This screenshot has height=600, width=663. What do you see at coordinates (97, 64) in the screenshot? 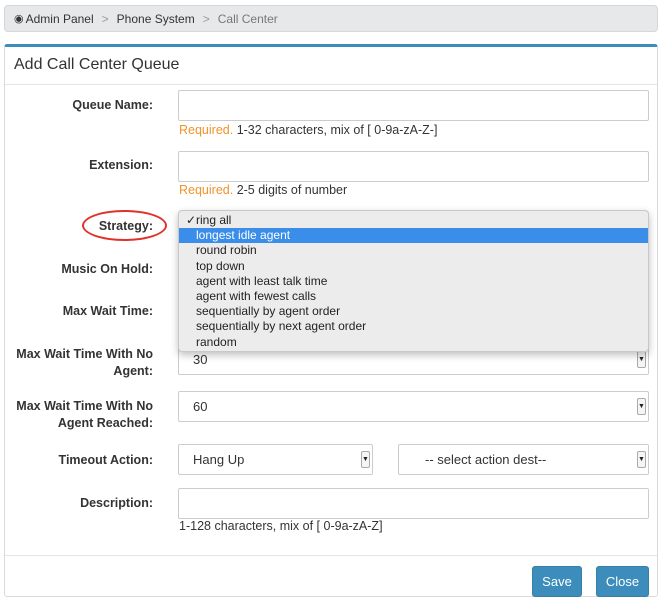
I see `panel-title: Add Call Center Queue` at bounding box center [97, 64].